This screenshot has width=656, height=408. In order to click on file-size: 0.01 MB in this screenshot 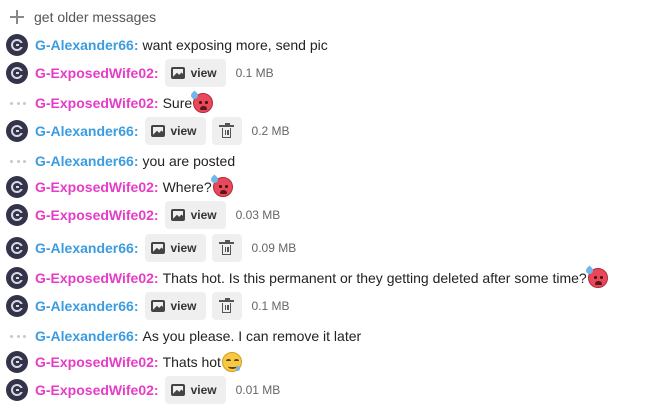, I will do `click(258, 390)`.